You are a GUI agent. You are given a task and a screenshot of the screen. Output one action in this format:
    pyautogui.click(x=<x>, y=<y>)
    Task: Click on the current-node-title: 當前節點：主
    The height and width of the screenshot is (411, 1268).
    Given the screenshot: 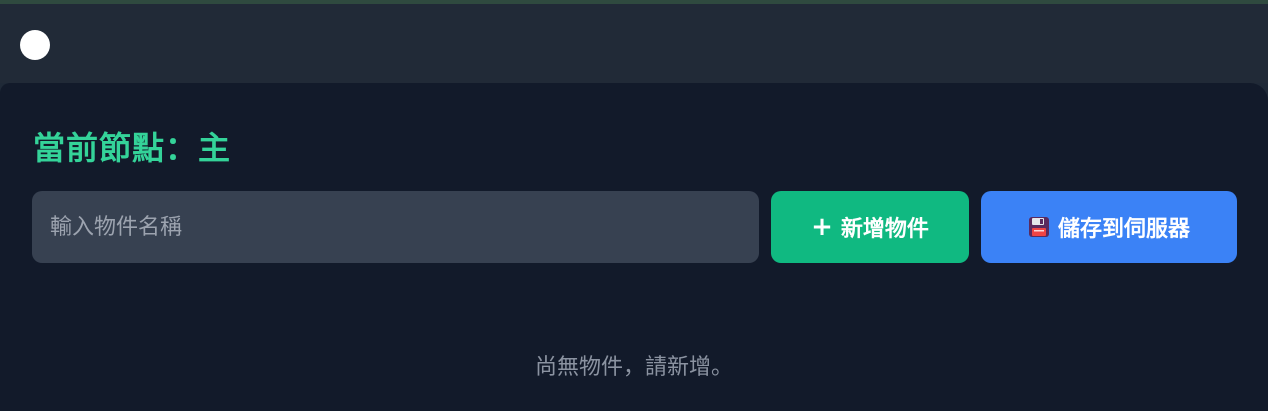 What is the action you would take?
    pyautogui.click(x=132, y=148)
    